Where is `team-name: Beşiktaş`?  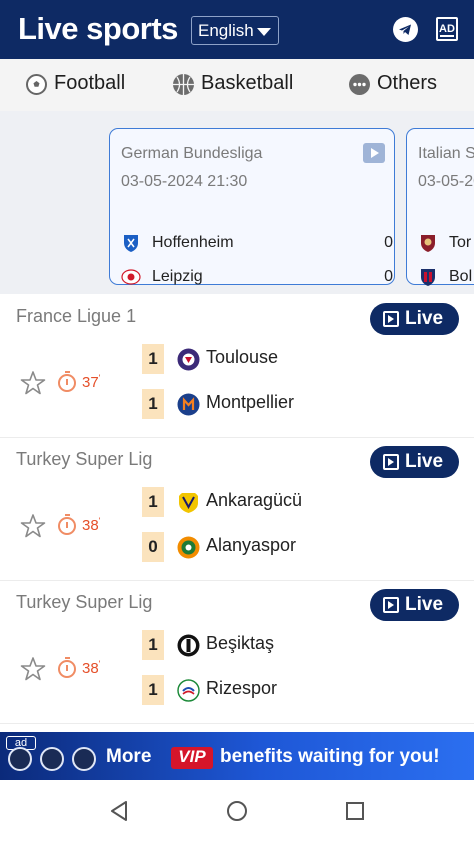 team-name: Beşiktaş is located at coordinates (240, 643).